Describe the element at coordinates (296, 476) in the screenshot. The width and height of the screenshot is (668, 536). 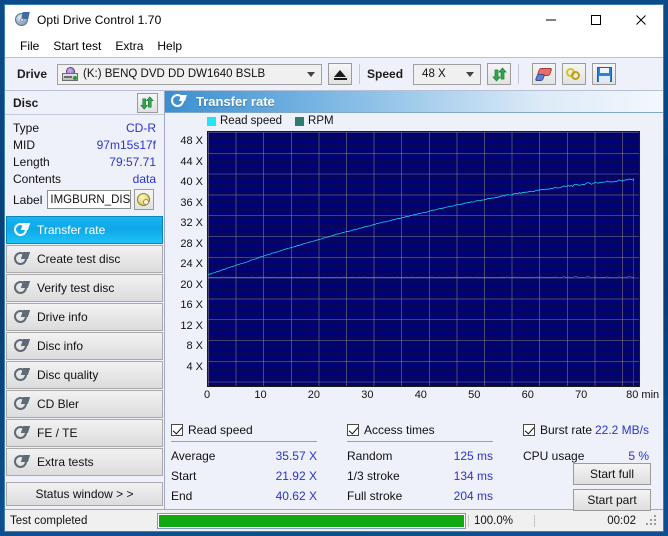
I see `read-start-value: 21.92 X` at that location.